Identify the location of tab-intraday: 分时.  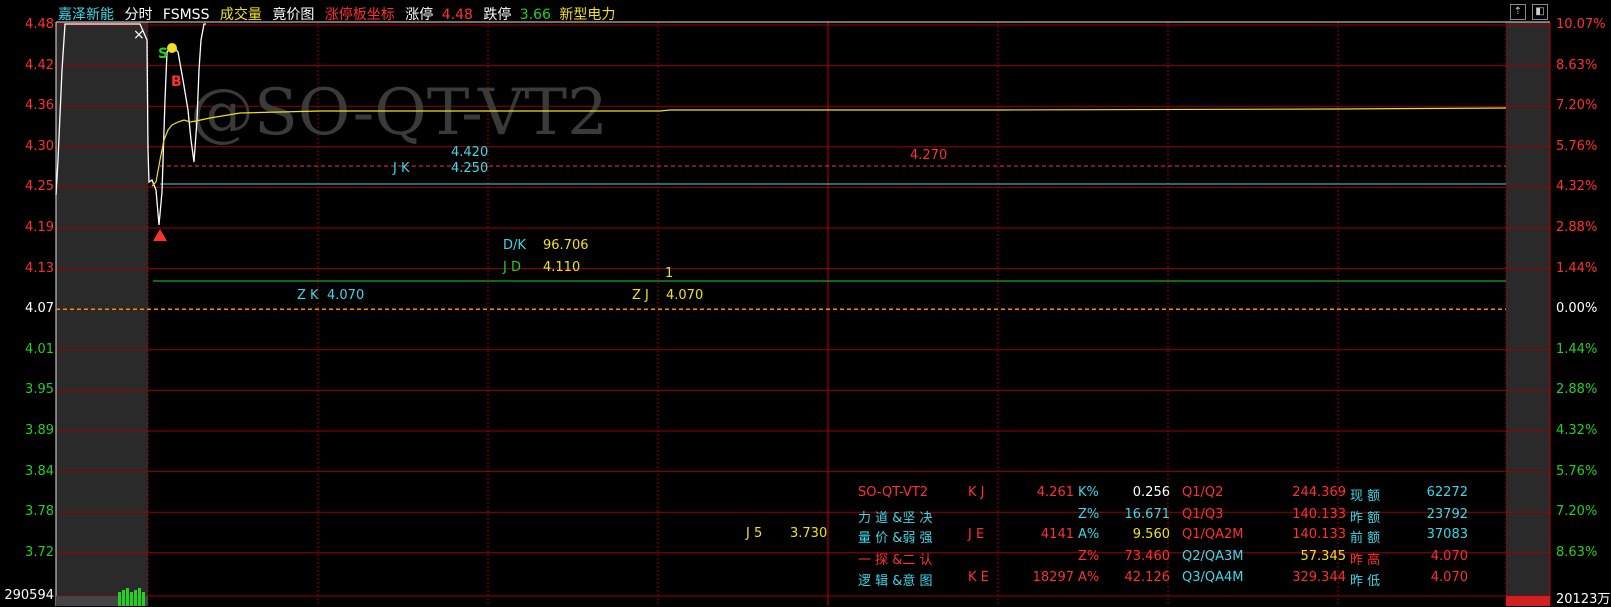
(138, 15).